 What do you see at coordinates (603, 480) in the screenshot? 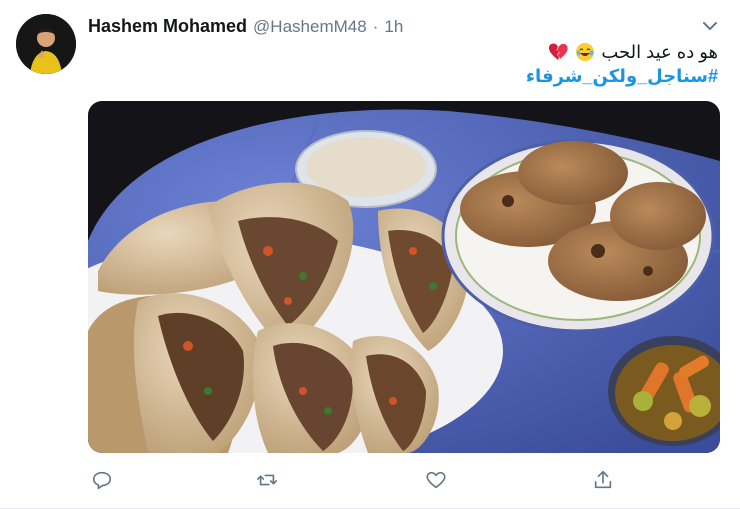
I see `share-icon` at bounding box center [603, 480].